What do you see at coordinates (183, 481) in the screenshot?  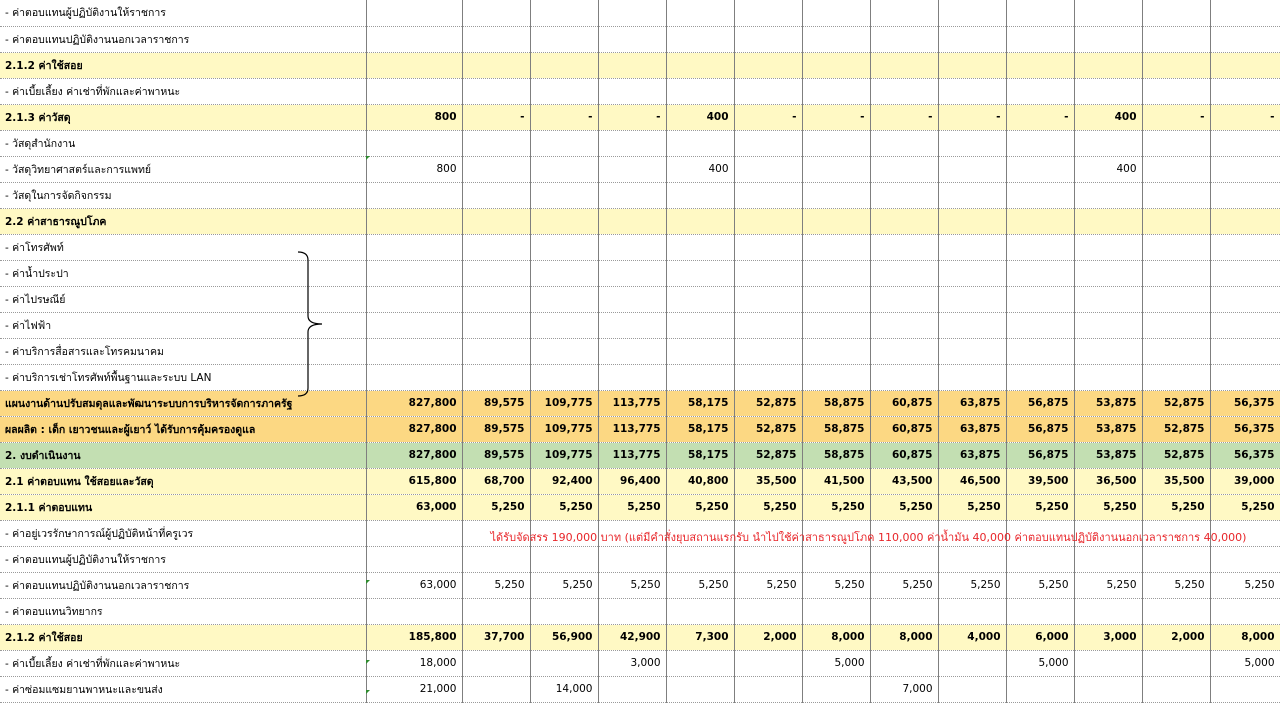 I see `row-label-cell: 2.1 ค่าตอบแทน ใช้สอยและวัสดุ` at bounding box center [183, 481].